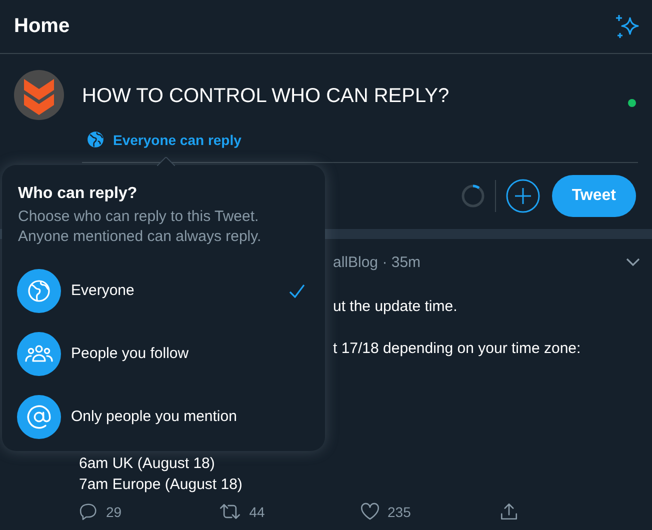  I want to click on reply-option: Everyone, so click(163, 290).